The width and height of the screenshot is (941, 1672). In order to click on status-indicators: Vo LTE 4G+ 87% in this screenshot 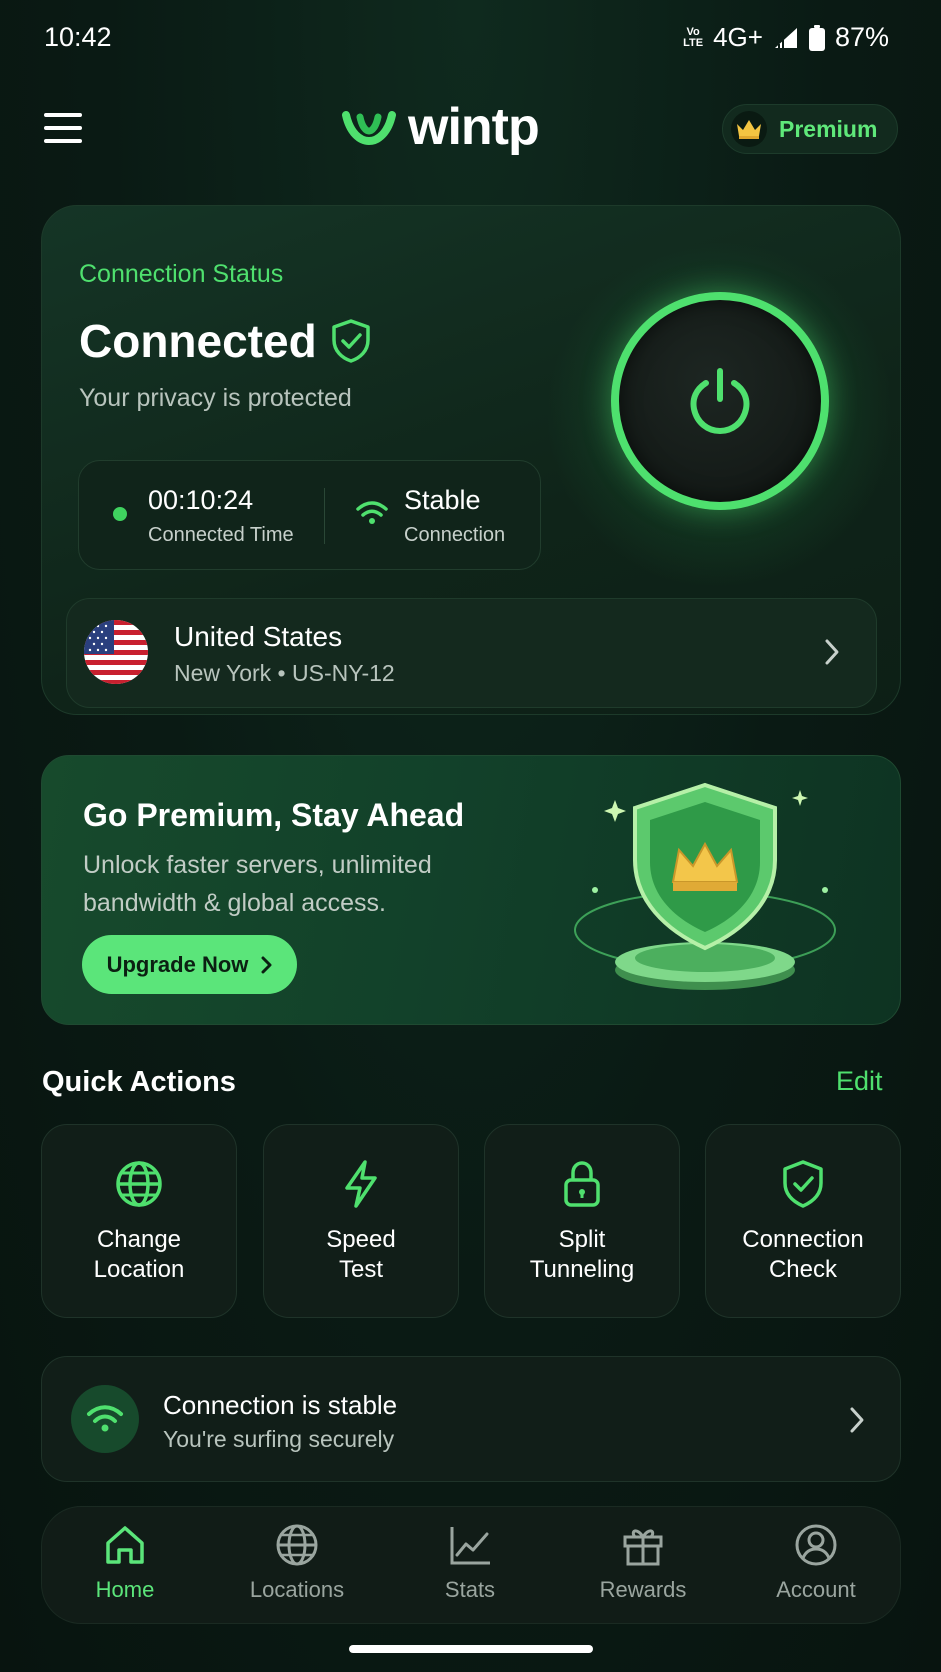, I will do `click(786, 37)`.